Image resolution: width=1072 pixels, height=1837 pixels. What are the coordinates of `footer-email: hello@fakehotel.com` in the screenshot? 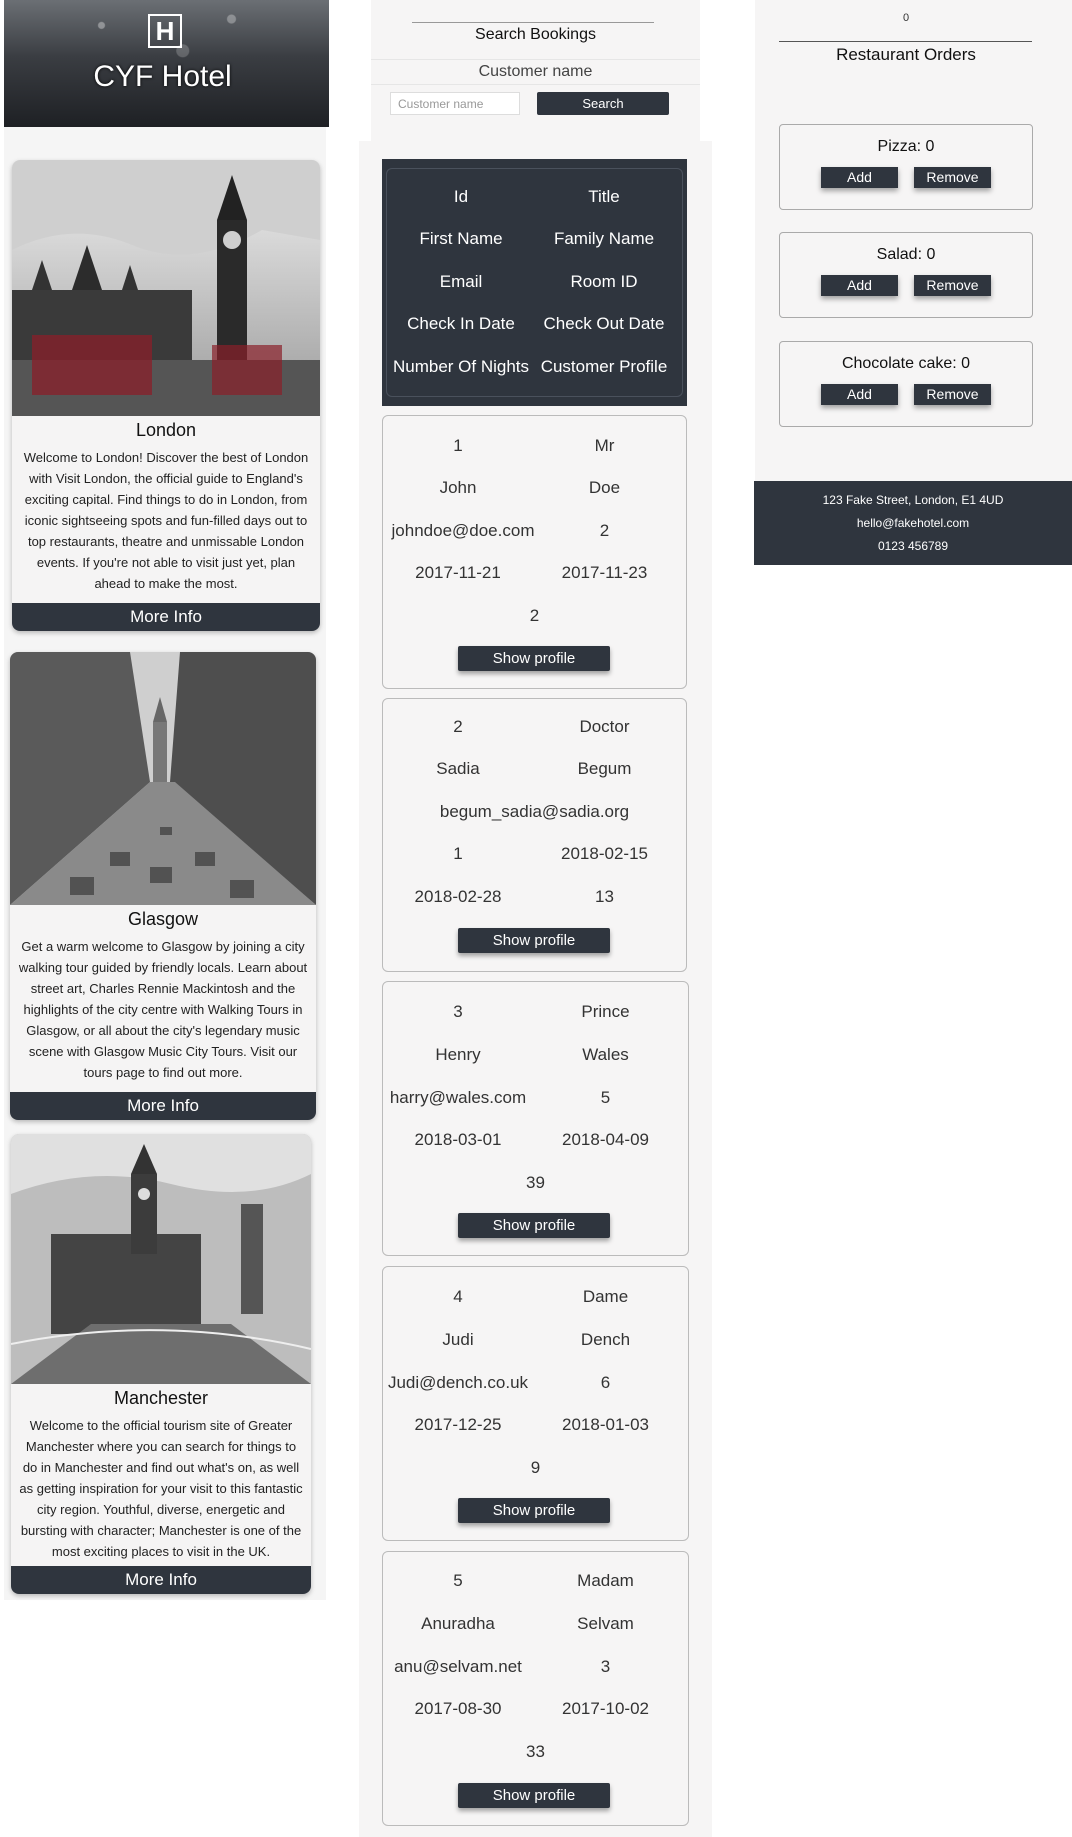 It's located at (913, 523).